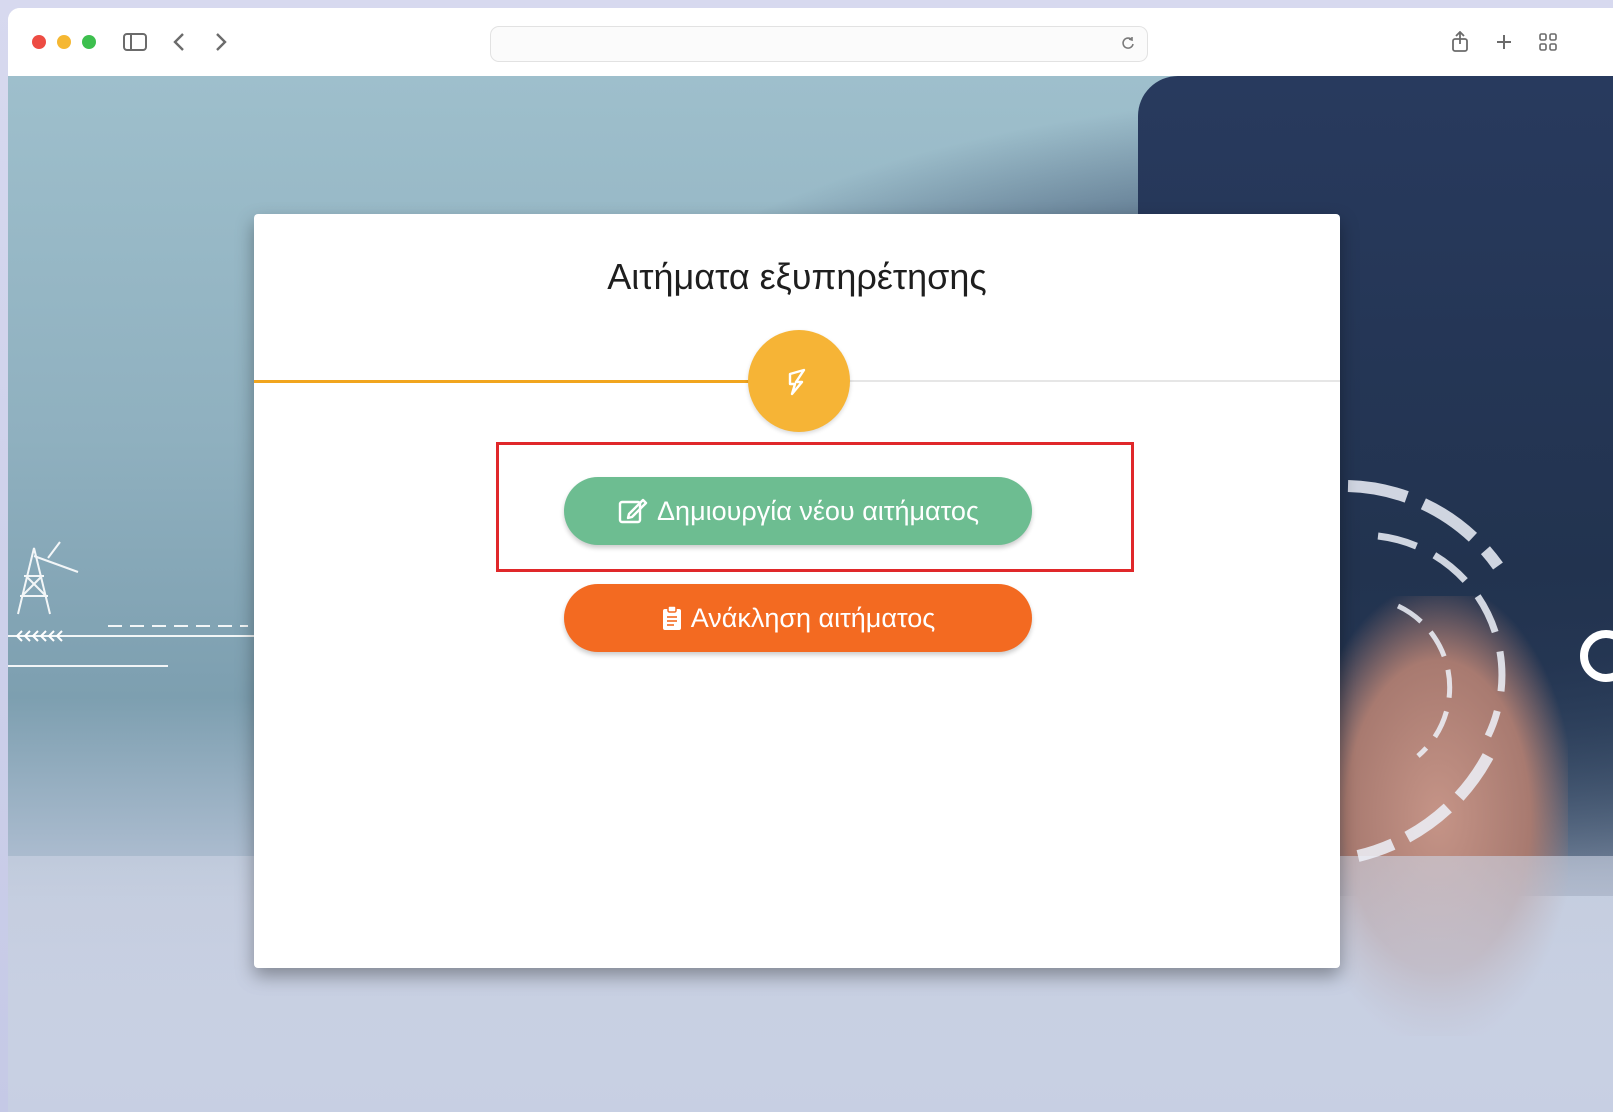 The height and width of the screenshot is (1112, 1613). I want to click on forward-icon, so click(221, 42).